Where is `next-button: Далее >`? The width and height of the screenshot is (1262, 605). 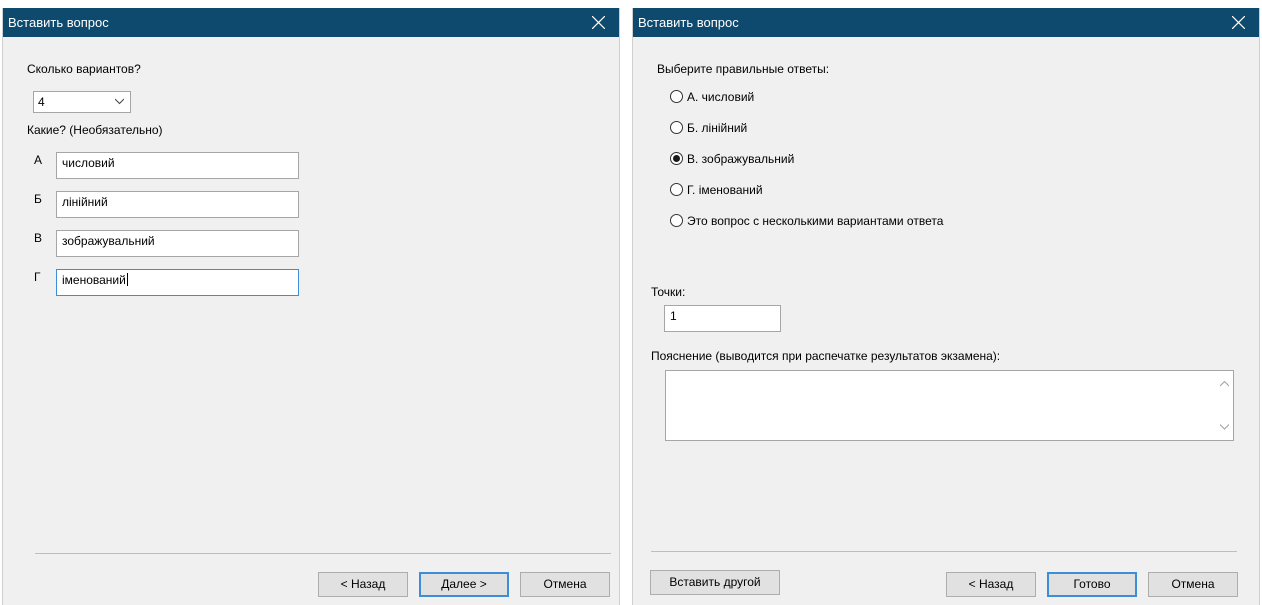 next-button: Далее > is located at coordinates (464, 584).